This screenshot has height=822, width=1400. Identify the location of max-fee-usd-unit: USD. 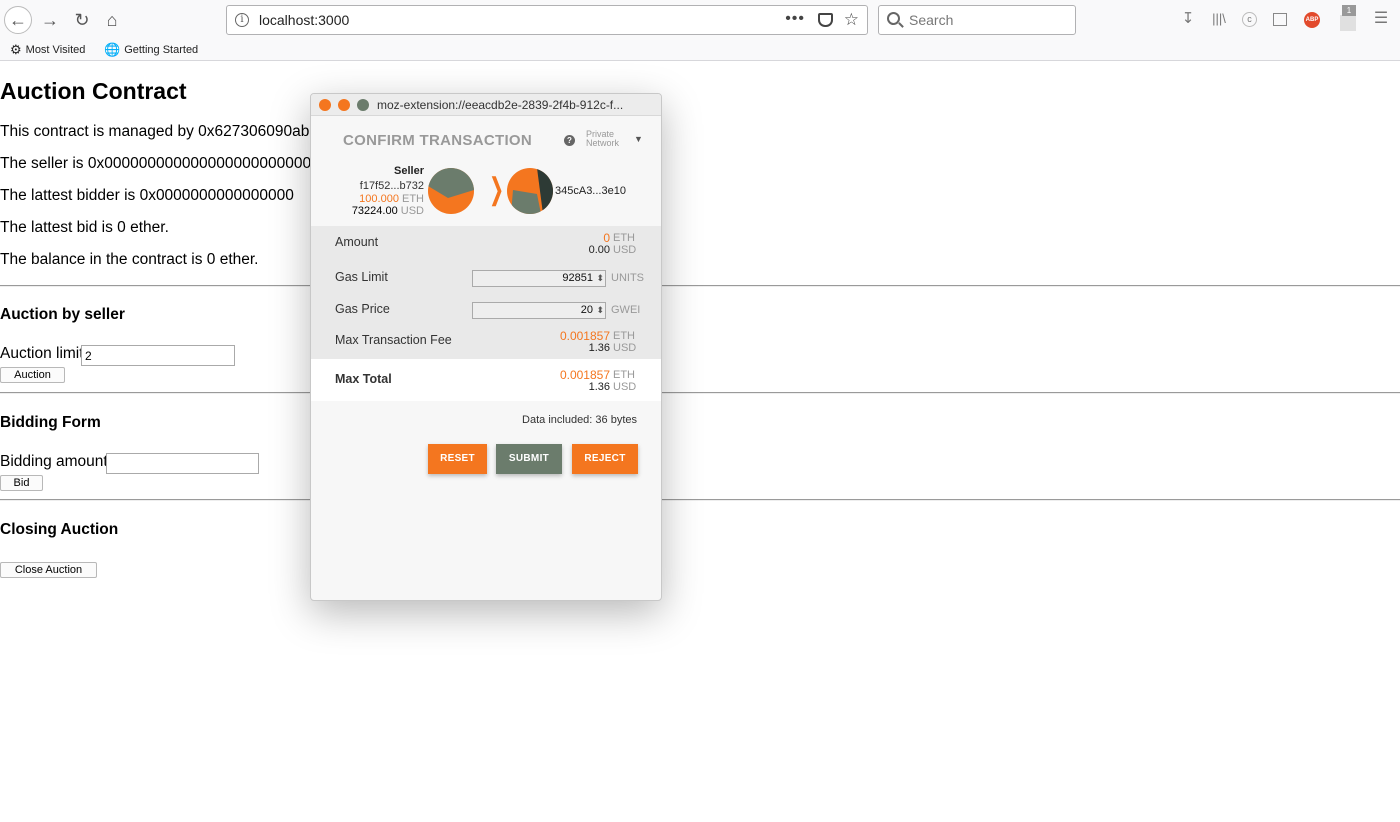
(625, 348).